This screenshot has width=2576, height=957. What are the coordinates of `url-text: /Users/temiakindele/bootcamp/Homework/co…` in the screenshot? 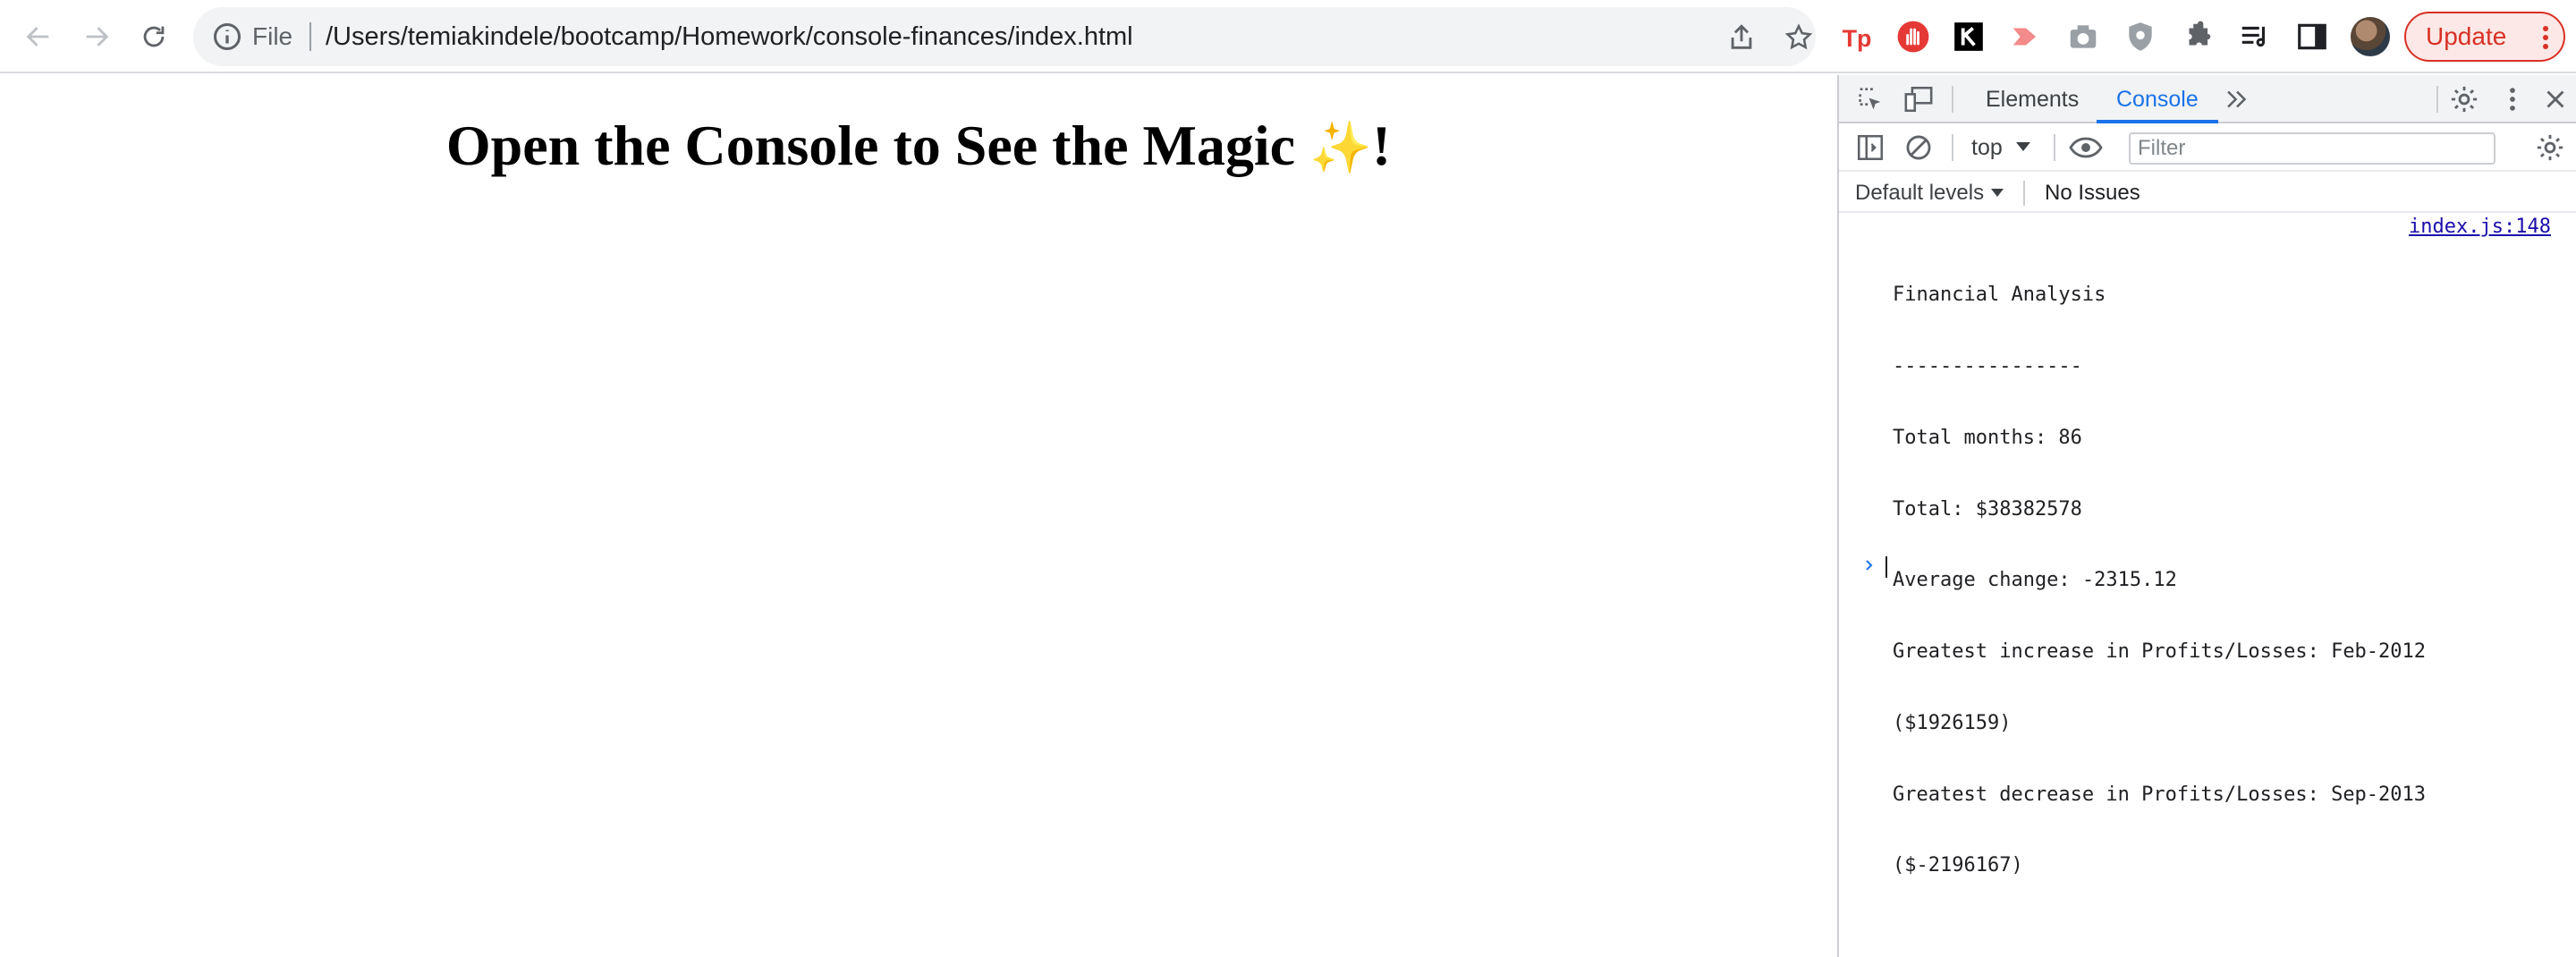 It's located at (729, 36).